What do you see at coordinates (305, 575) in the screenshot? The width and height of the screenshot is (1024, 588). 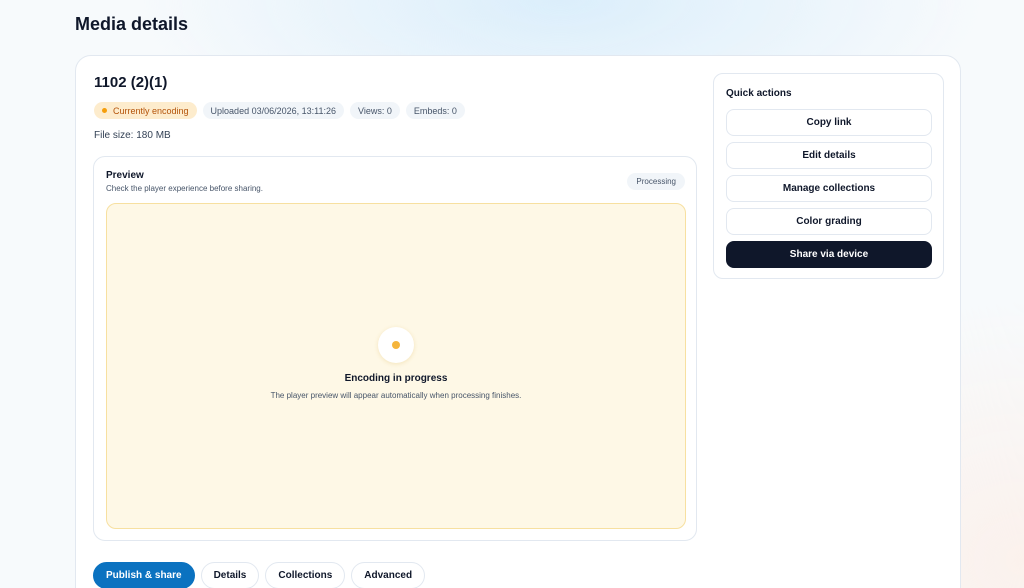 I see `tab-collections: Collections` at bounding box center [305, 575].